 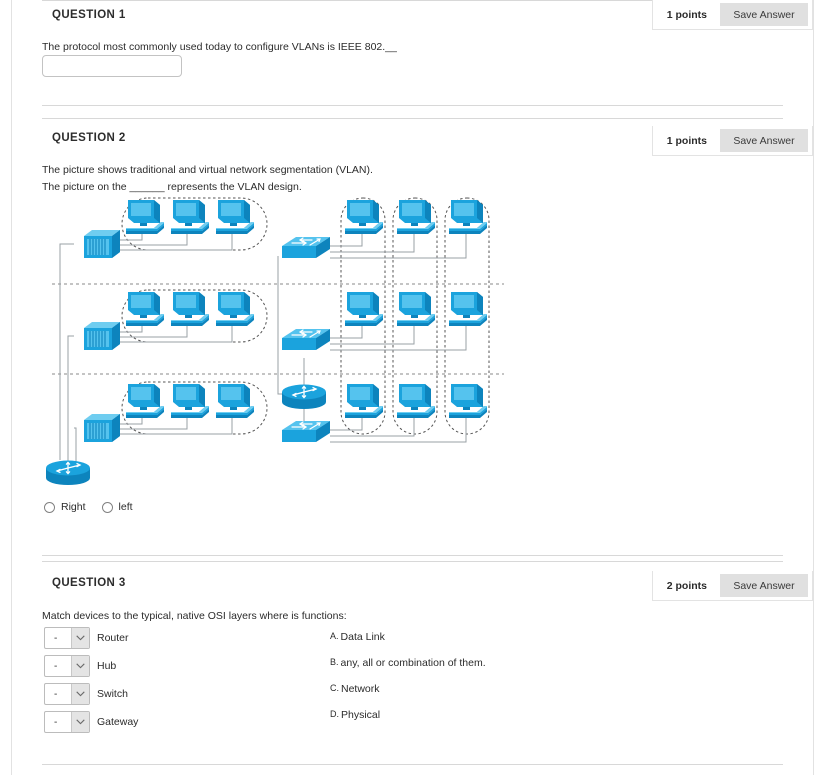 I want to click on match-select-gateway-value: -, so click(x=56, y=722).